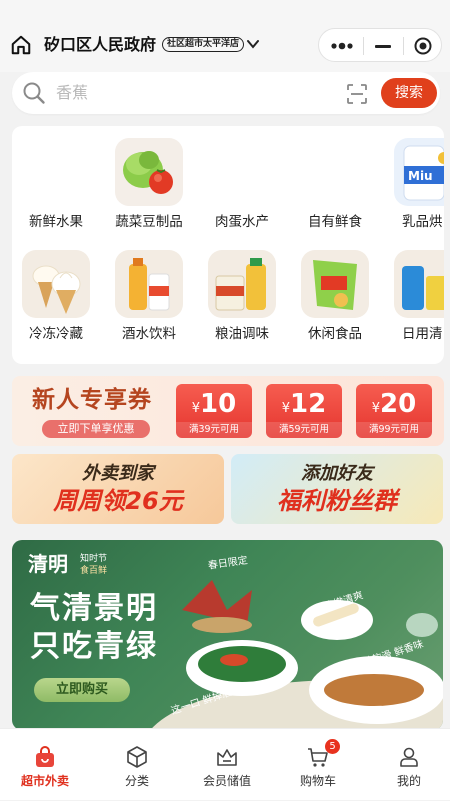 This screenshot has height=801, width=450. I want to click on category-item-daily-cleaning: 日用清, so click(413, 297).